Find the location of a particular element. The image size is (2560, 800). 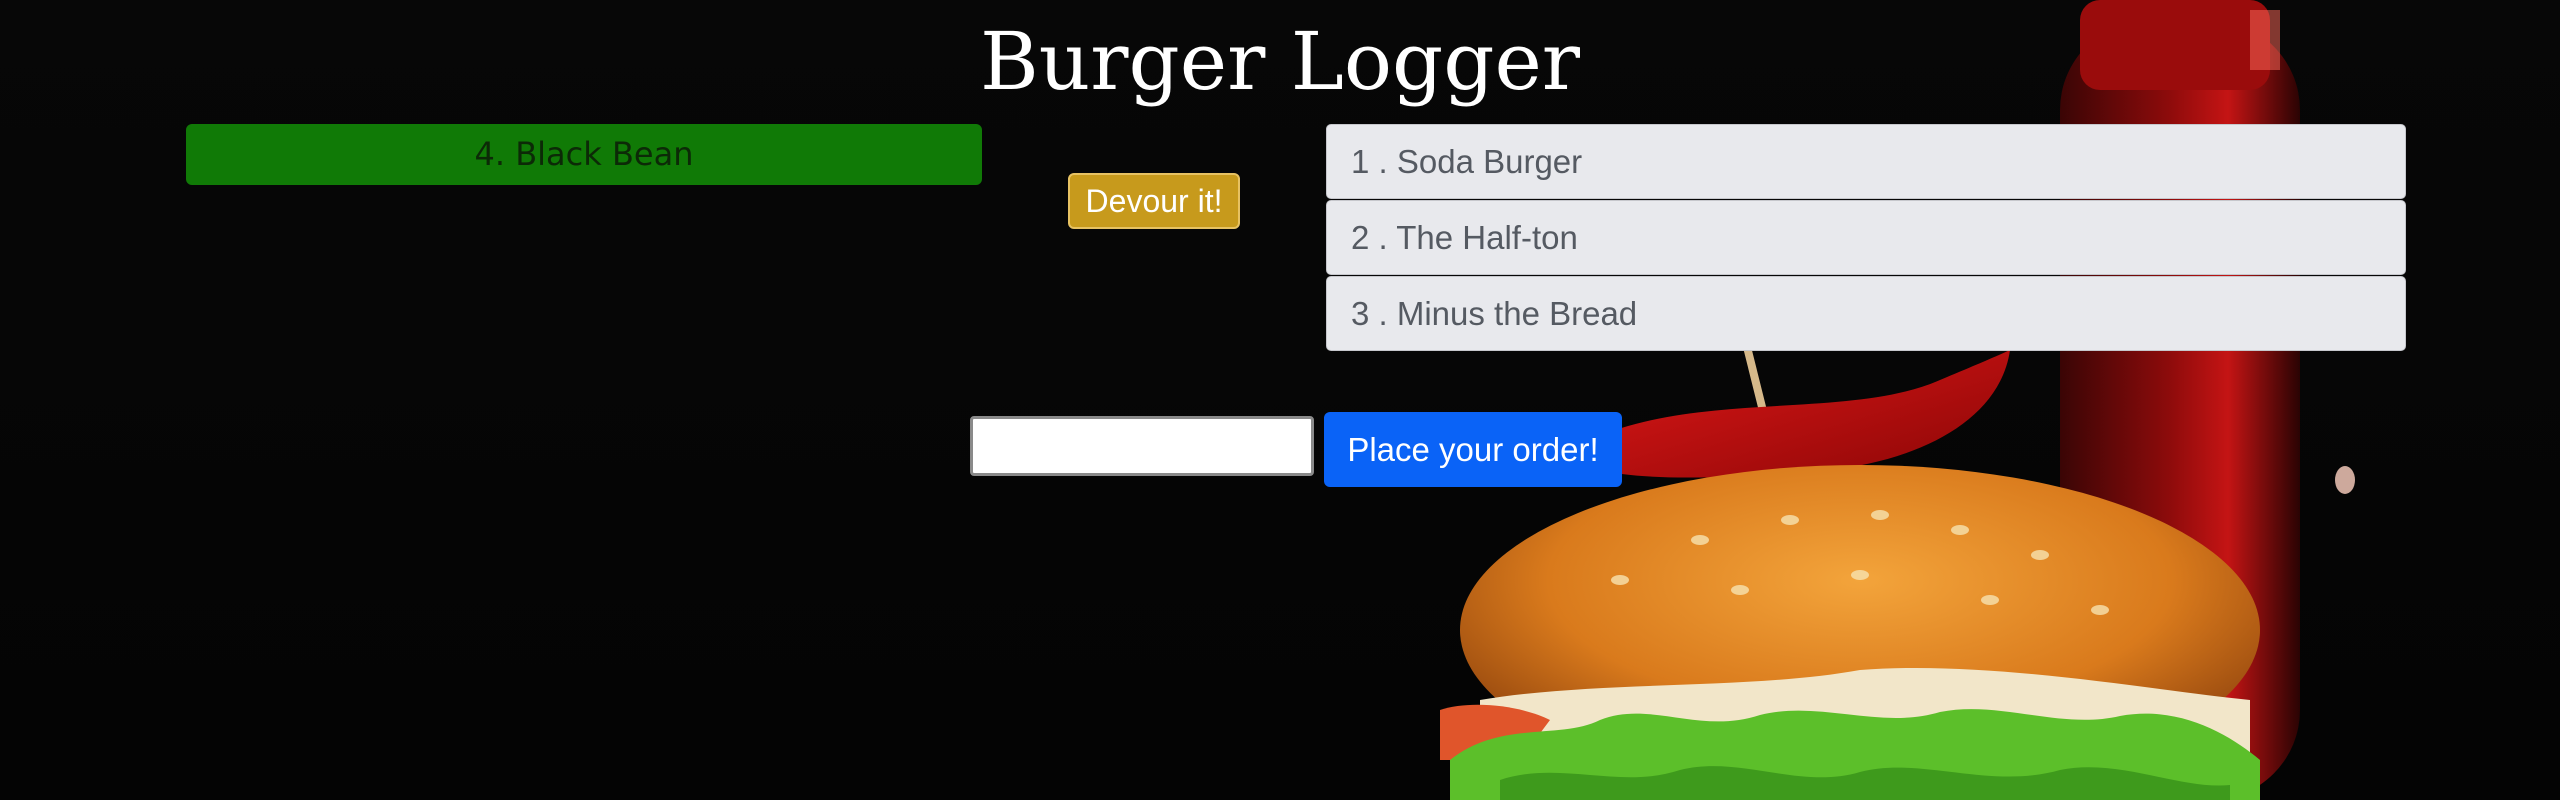

devoured-list: 4. Black Bean is located at coordinates (584, 154).